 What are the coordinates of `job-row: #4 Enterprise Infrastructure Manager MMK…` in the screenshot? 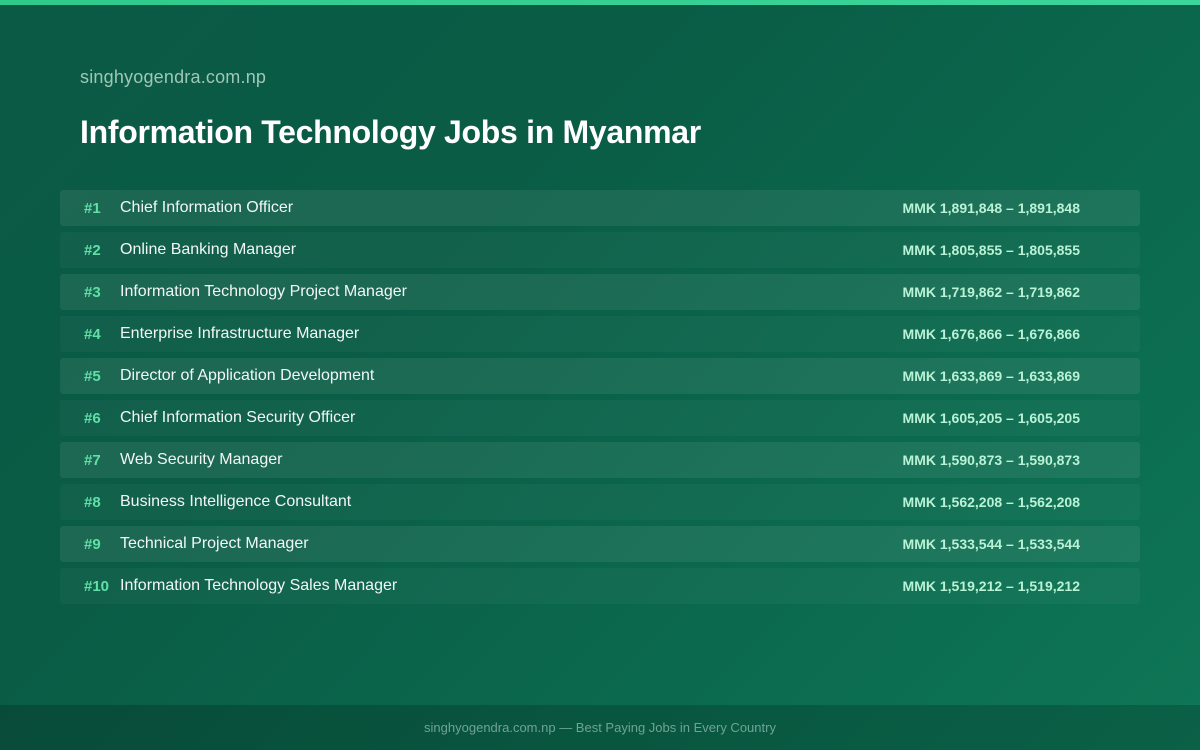 It's located at (600, 334).